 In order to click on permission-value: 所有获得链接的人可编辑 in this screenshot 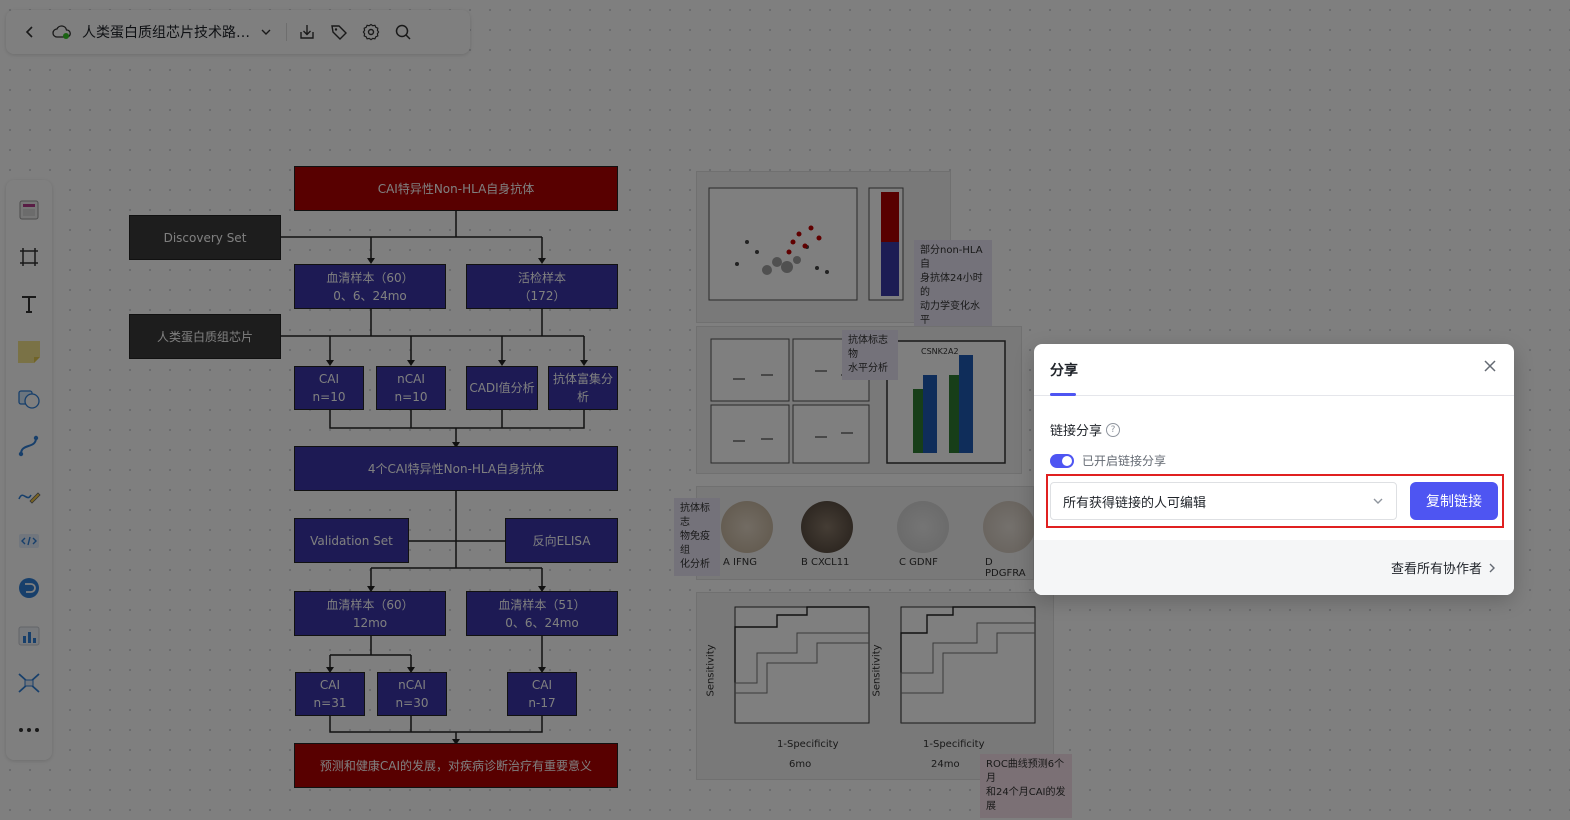, I will do `click(1135, 503)`.